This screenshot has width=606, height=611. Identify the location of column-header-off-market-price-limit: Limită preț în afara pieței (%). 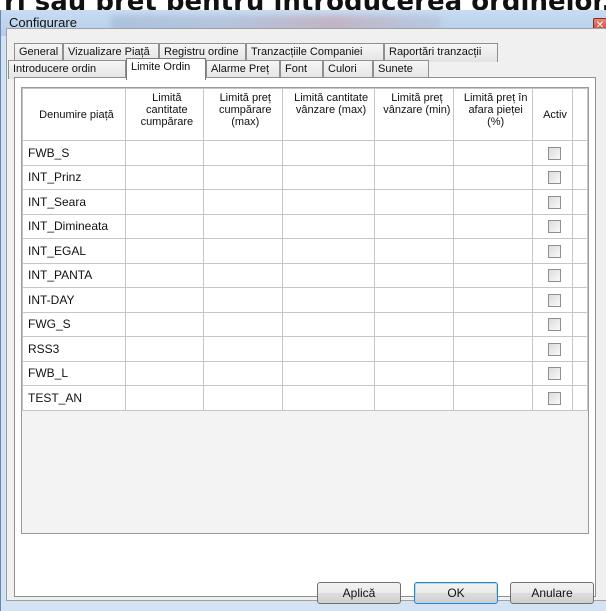
(493, 114).